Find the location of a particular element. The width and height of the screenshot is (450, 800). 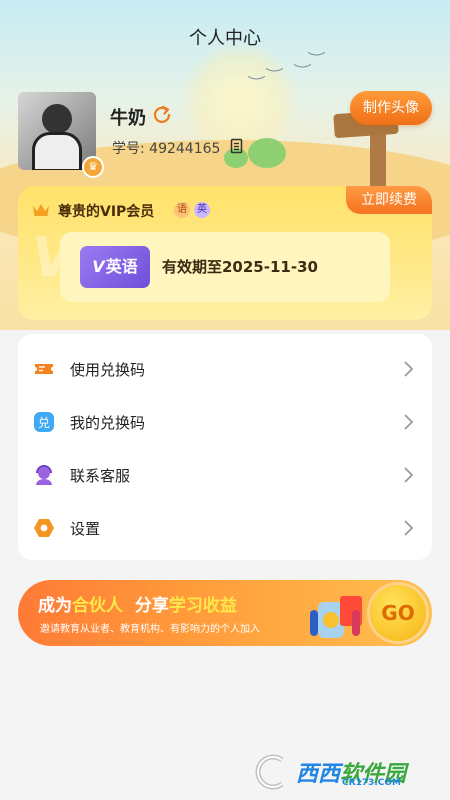

partner-subtitle: 邀请教育从业者、教育机构、有影响力的个人加入 is located at coordinates (150, 629).